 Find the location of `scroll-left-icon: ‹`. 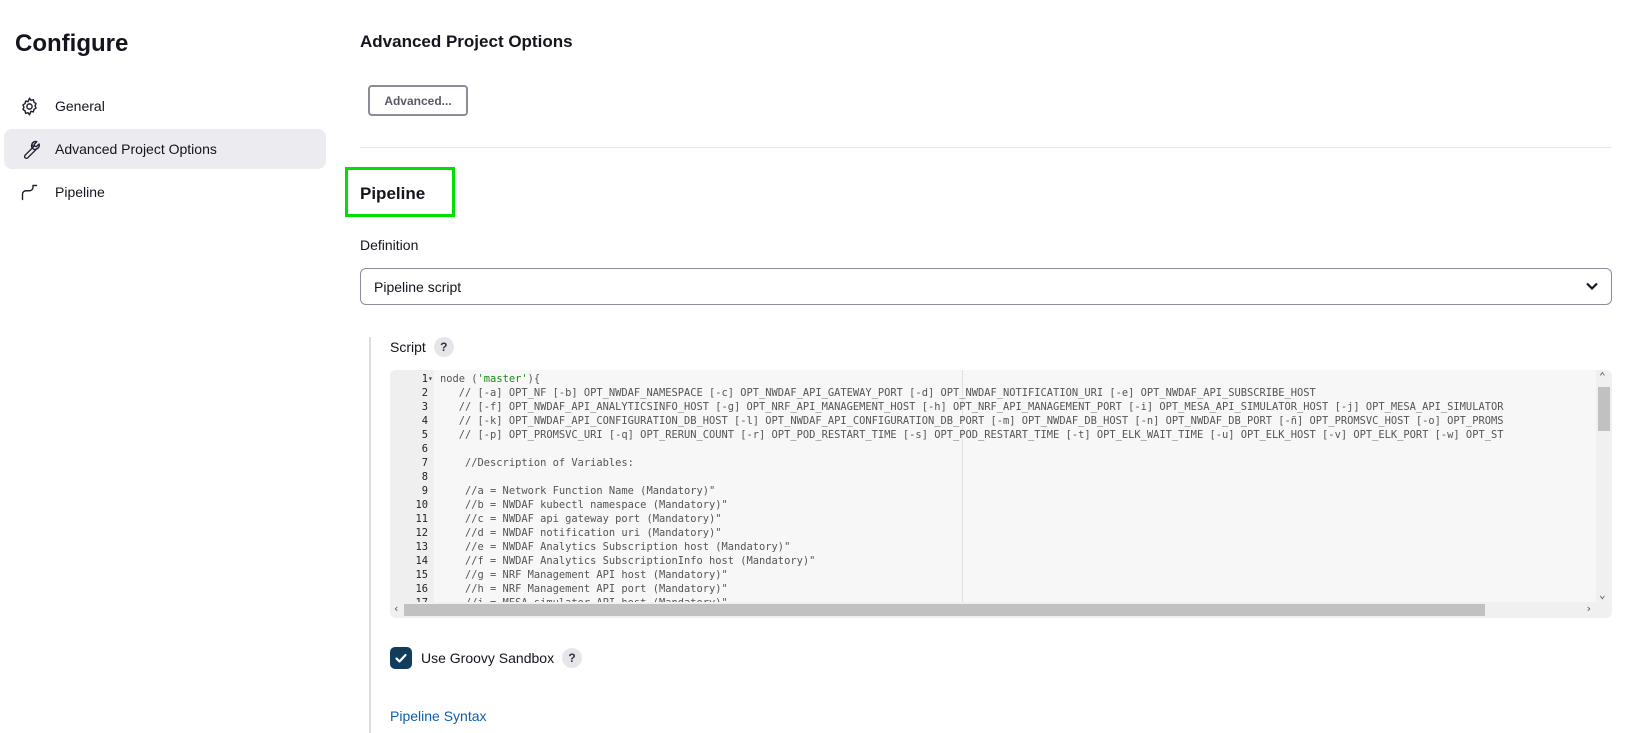

scroll-left-icon: ‹ is located at coordinates (396, 608).